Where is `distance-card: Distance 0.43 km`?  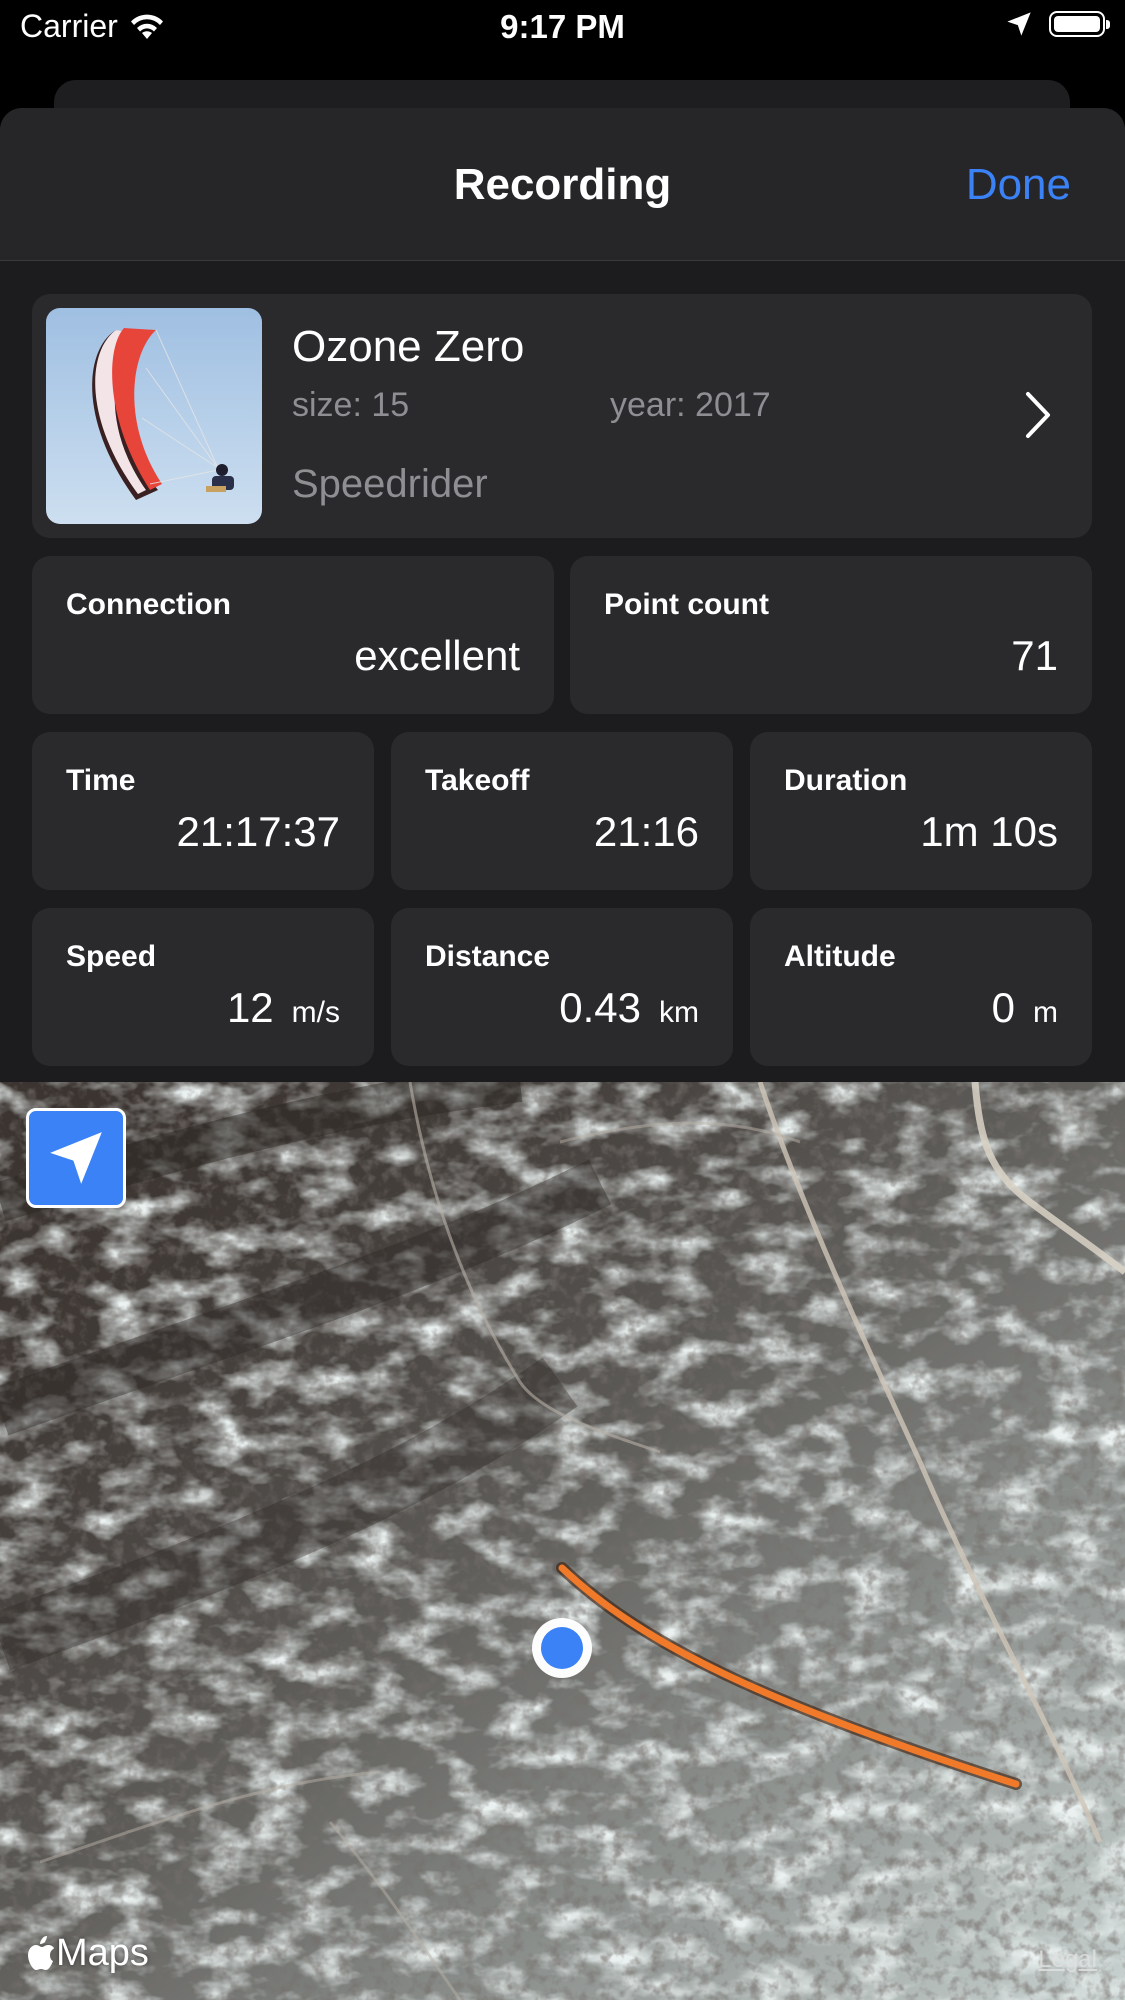 distance-card: Distance 0.43 km is located at coordinates (562, 987).